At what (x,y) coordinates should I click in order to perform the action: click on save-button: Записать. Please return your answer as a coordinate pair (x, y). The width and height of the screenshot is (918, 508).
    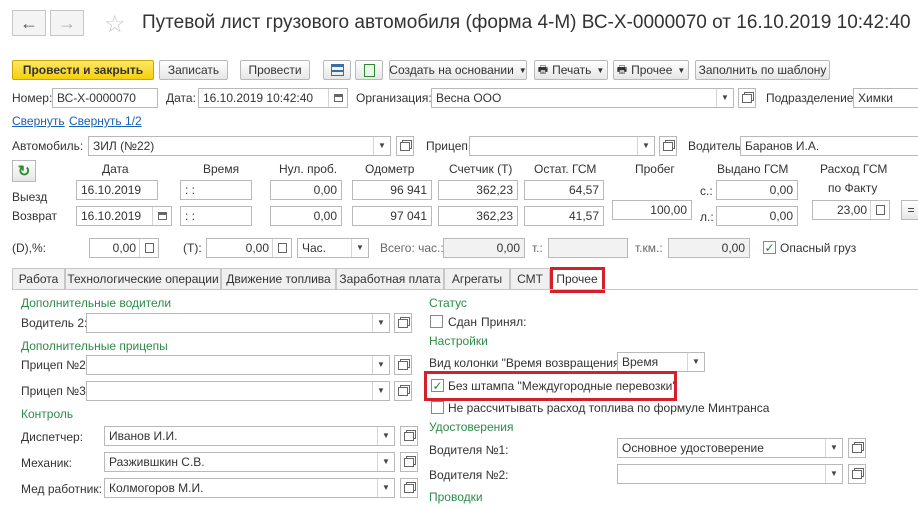
    Looking at the image, I should click on (193, 70).